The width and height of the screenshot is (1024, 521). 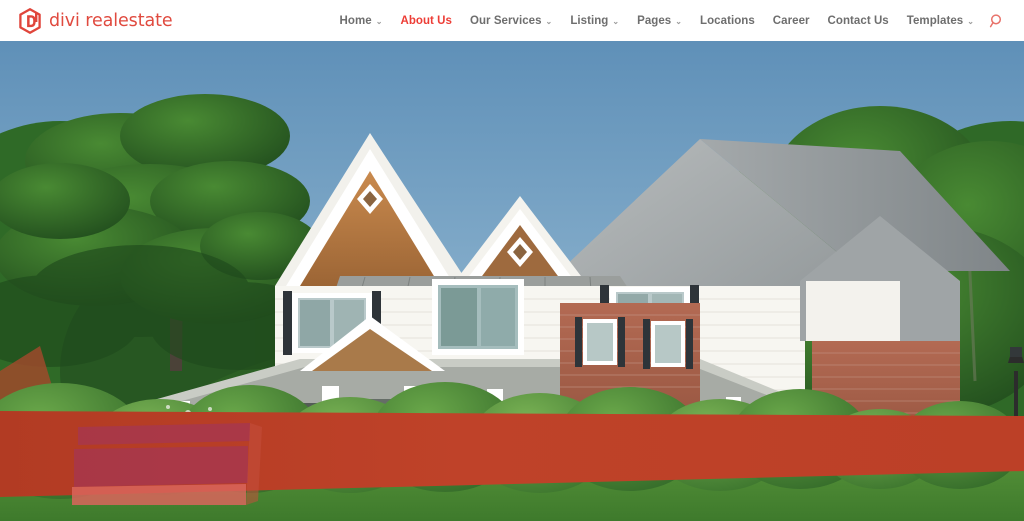 What do you see at coordinates (935, 20) in the screenshot?
I see `nav-label-templates: Templates` at bounding box center [935, 20].